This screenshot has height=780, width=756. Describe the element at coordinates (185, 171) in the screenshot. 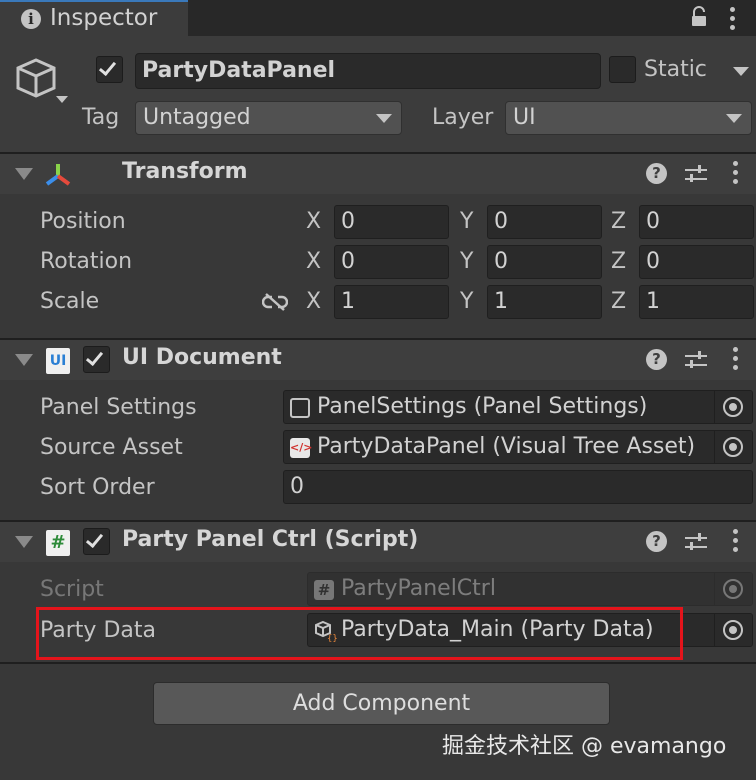

I see `transform-title: Transform` at that location.